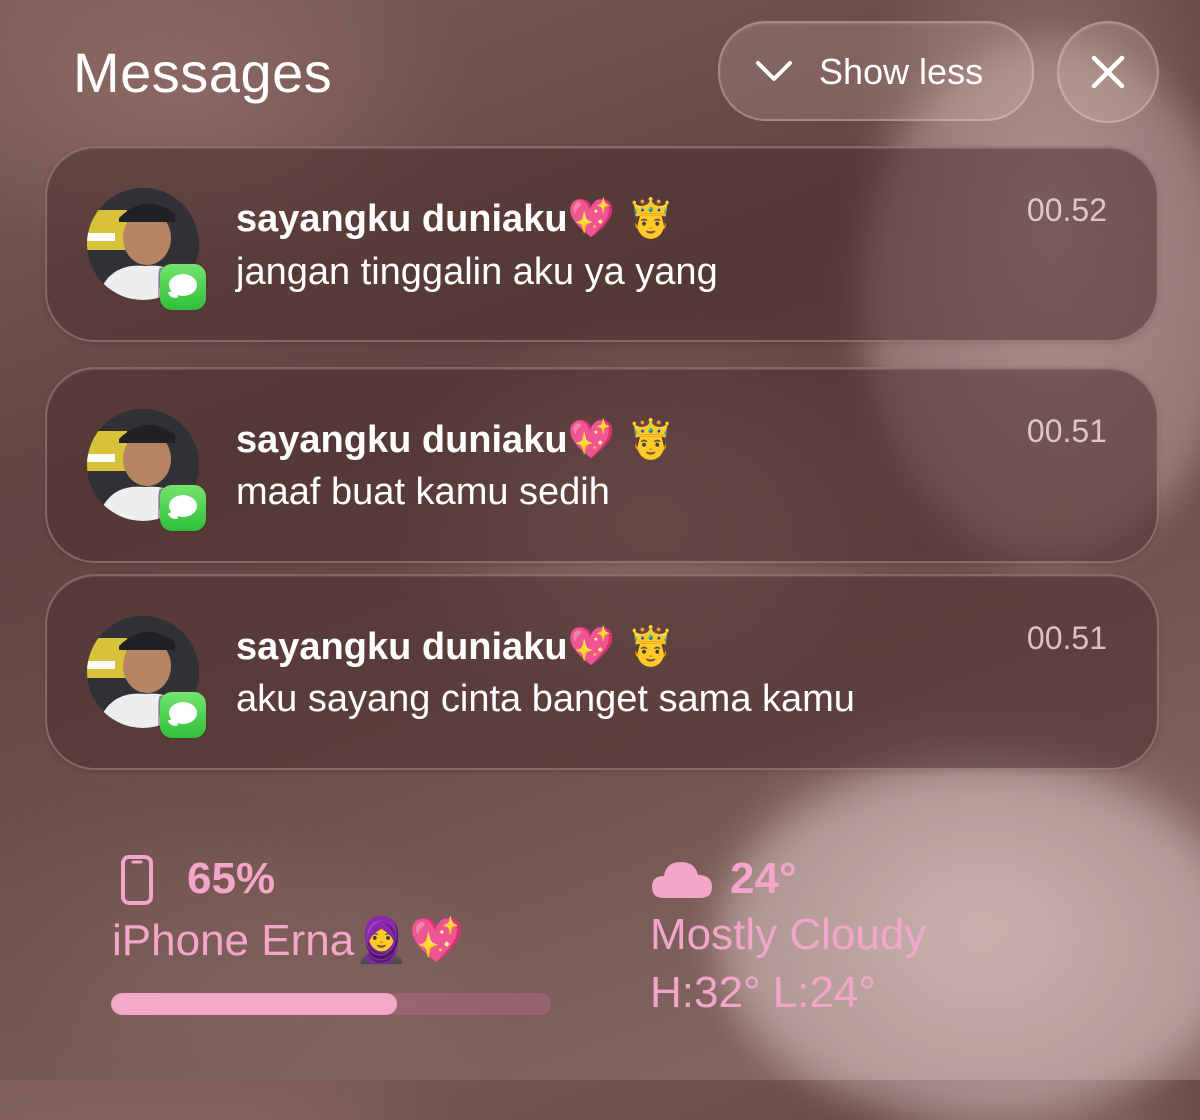 Image resolution: width=1200 pixels, height=1120 pixels. What do you see at coordinates (254, 1004) in the screenshot?
I see `battery-level-fill` at bounding box center [254, 1004].